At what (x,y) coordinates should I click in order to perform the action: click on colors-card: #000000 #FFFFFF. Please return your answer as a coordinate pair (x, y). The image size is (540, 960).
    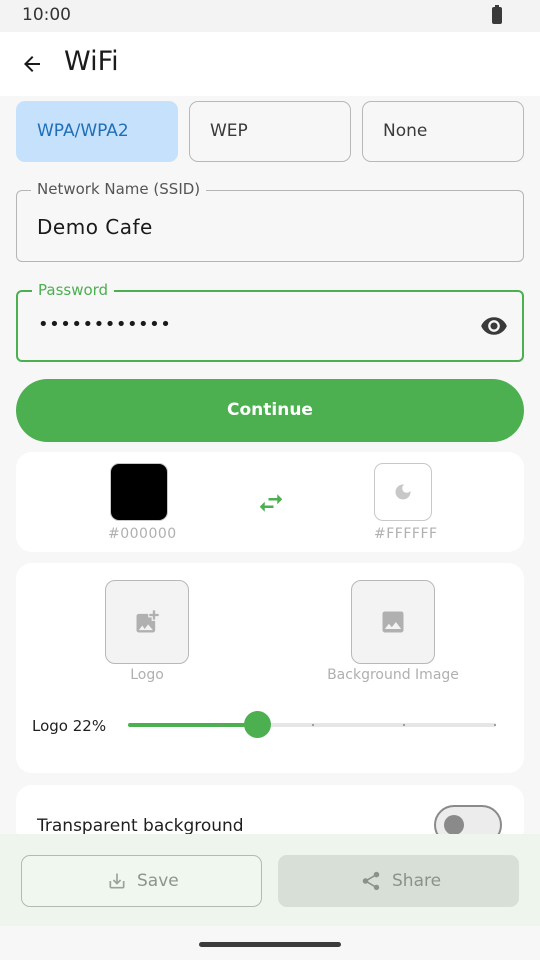
    Looking at the image, I should click on (270, 502).